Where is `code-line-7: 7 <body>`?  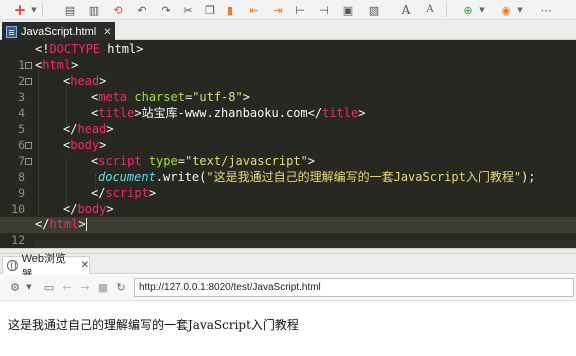
code-line-7: 7 <body> is located at coordinates (288, 153).